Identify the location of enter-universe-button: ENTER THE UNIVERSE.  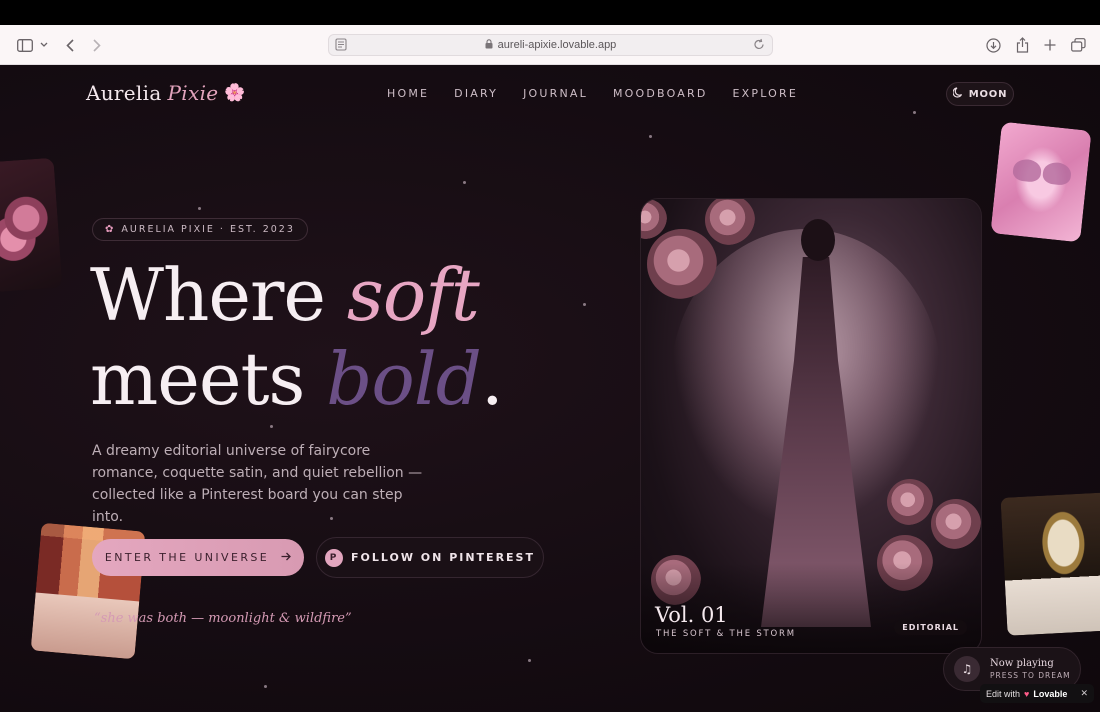
(198, 557).